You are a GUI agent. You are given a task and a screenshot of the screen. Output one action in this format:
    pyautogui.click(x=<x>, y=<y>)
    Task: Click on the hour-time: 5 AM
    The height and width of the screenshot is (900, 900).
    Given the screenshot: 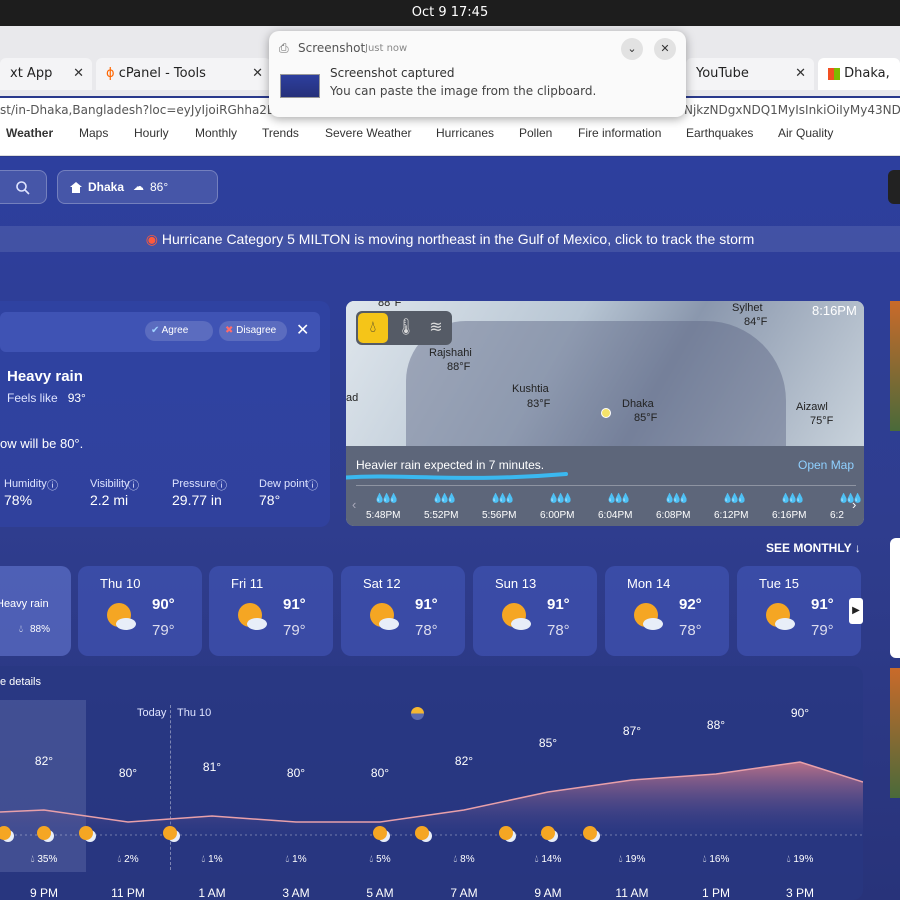 What is the action you would take?
    pyautogui.click(x=380, y=893)
    